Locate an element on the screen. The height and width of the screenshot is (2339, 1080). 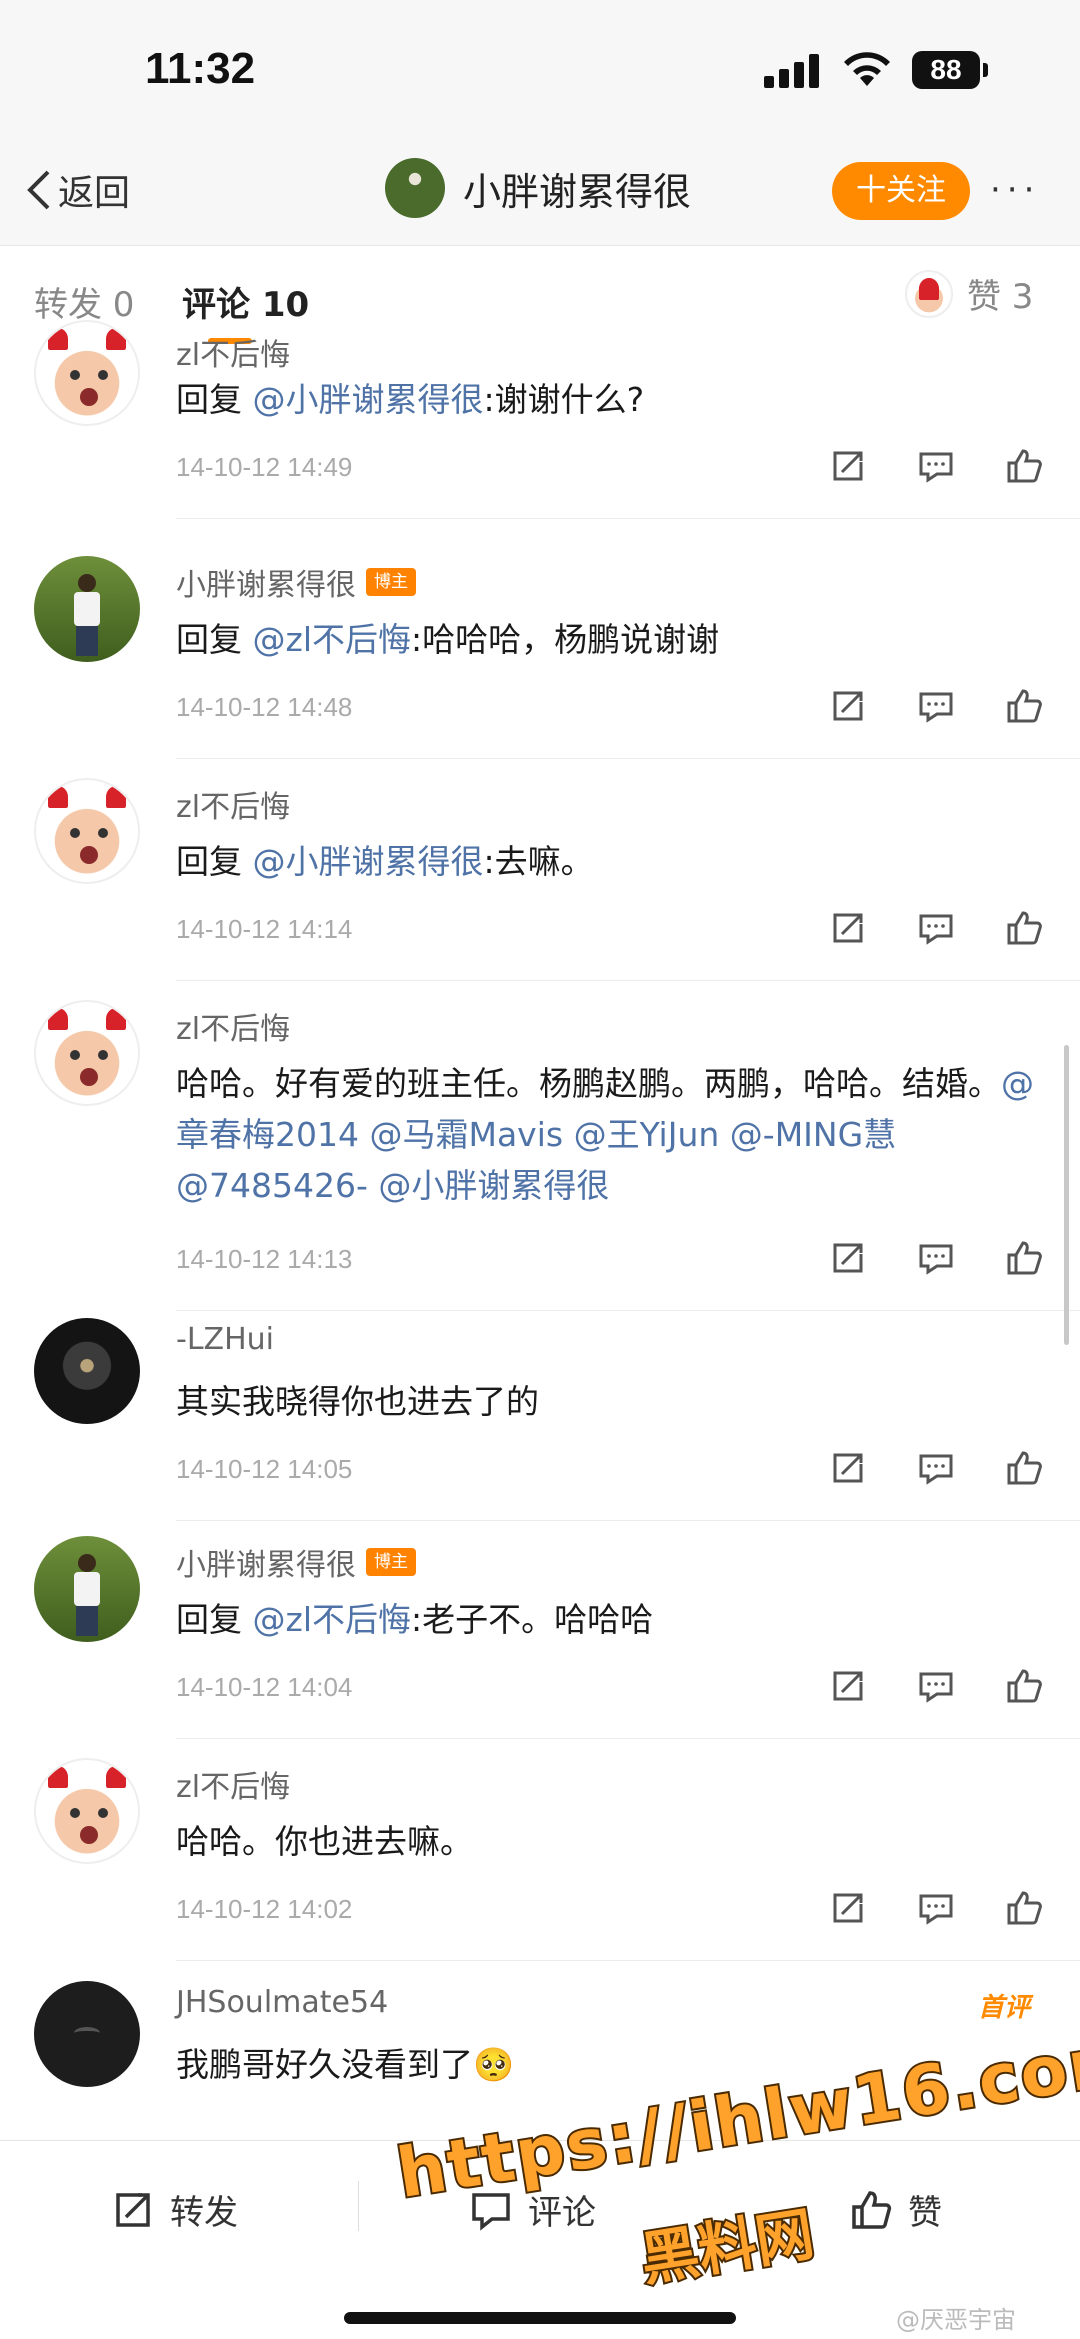
comment-text: 回复 @小胖谢累得很:谢谢什么? is located at coordinates (606, 399).